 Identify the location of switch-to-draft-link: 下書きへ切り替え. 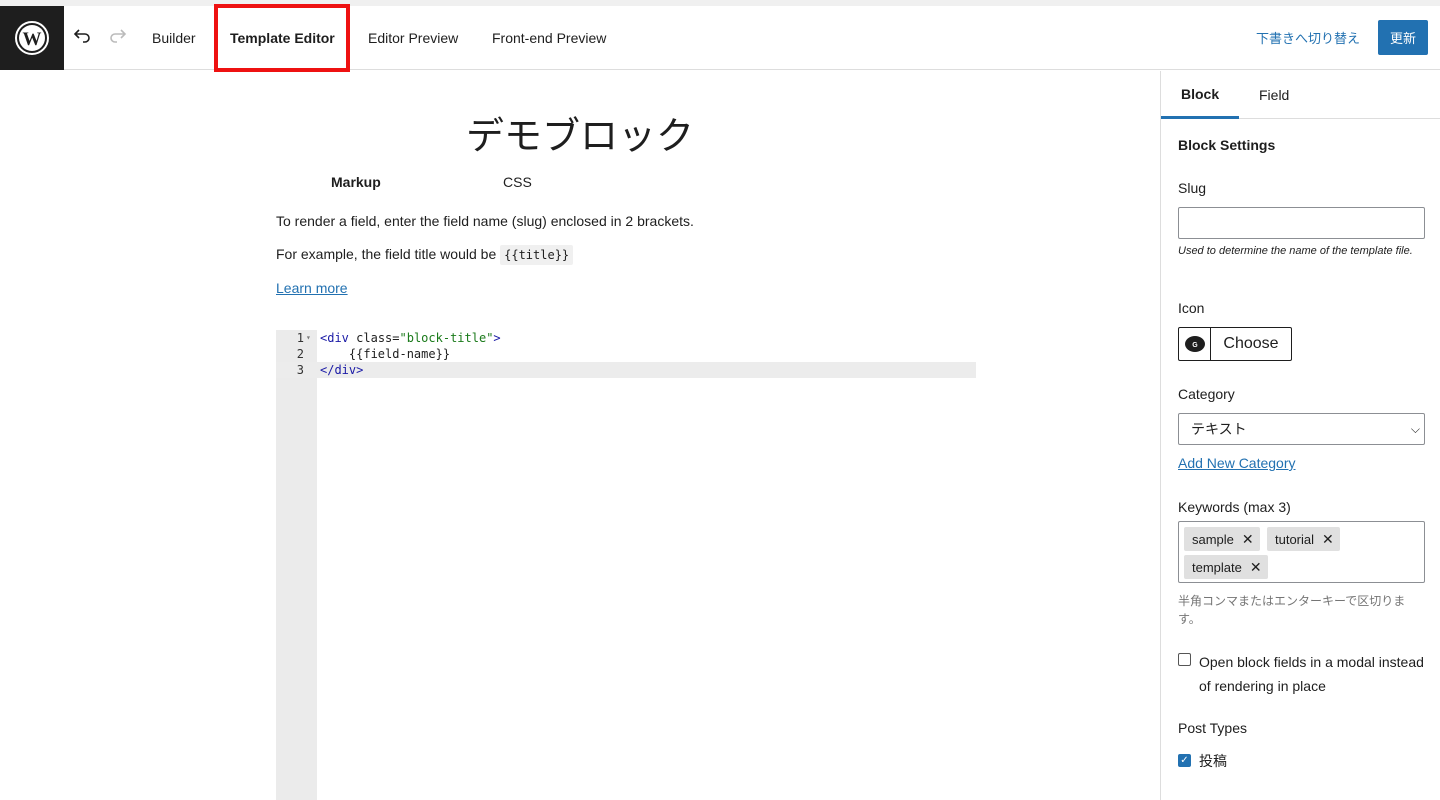
(1308, 37).